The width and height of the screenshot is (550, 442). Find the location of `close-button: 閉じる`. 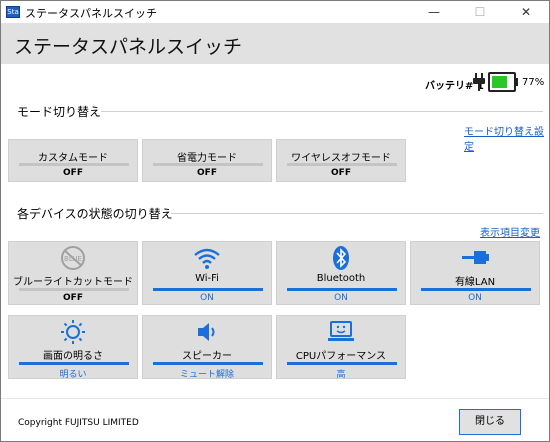

close-button: 閉じる is located at coordinates (490, 422).